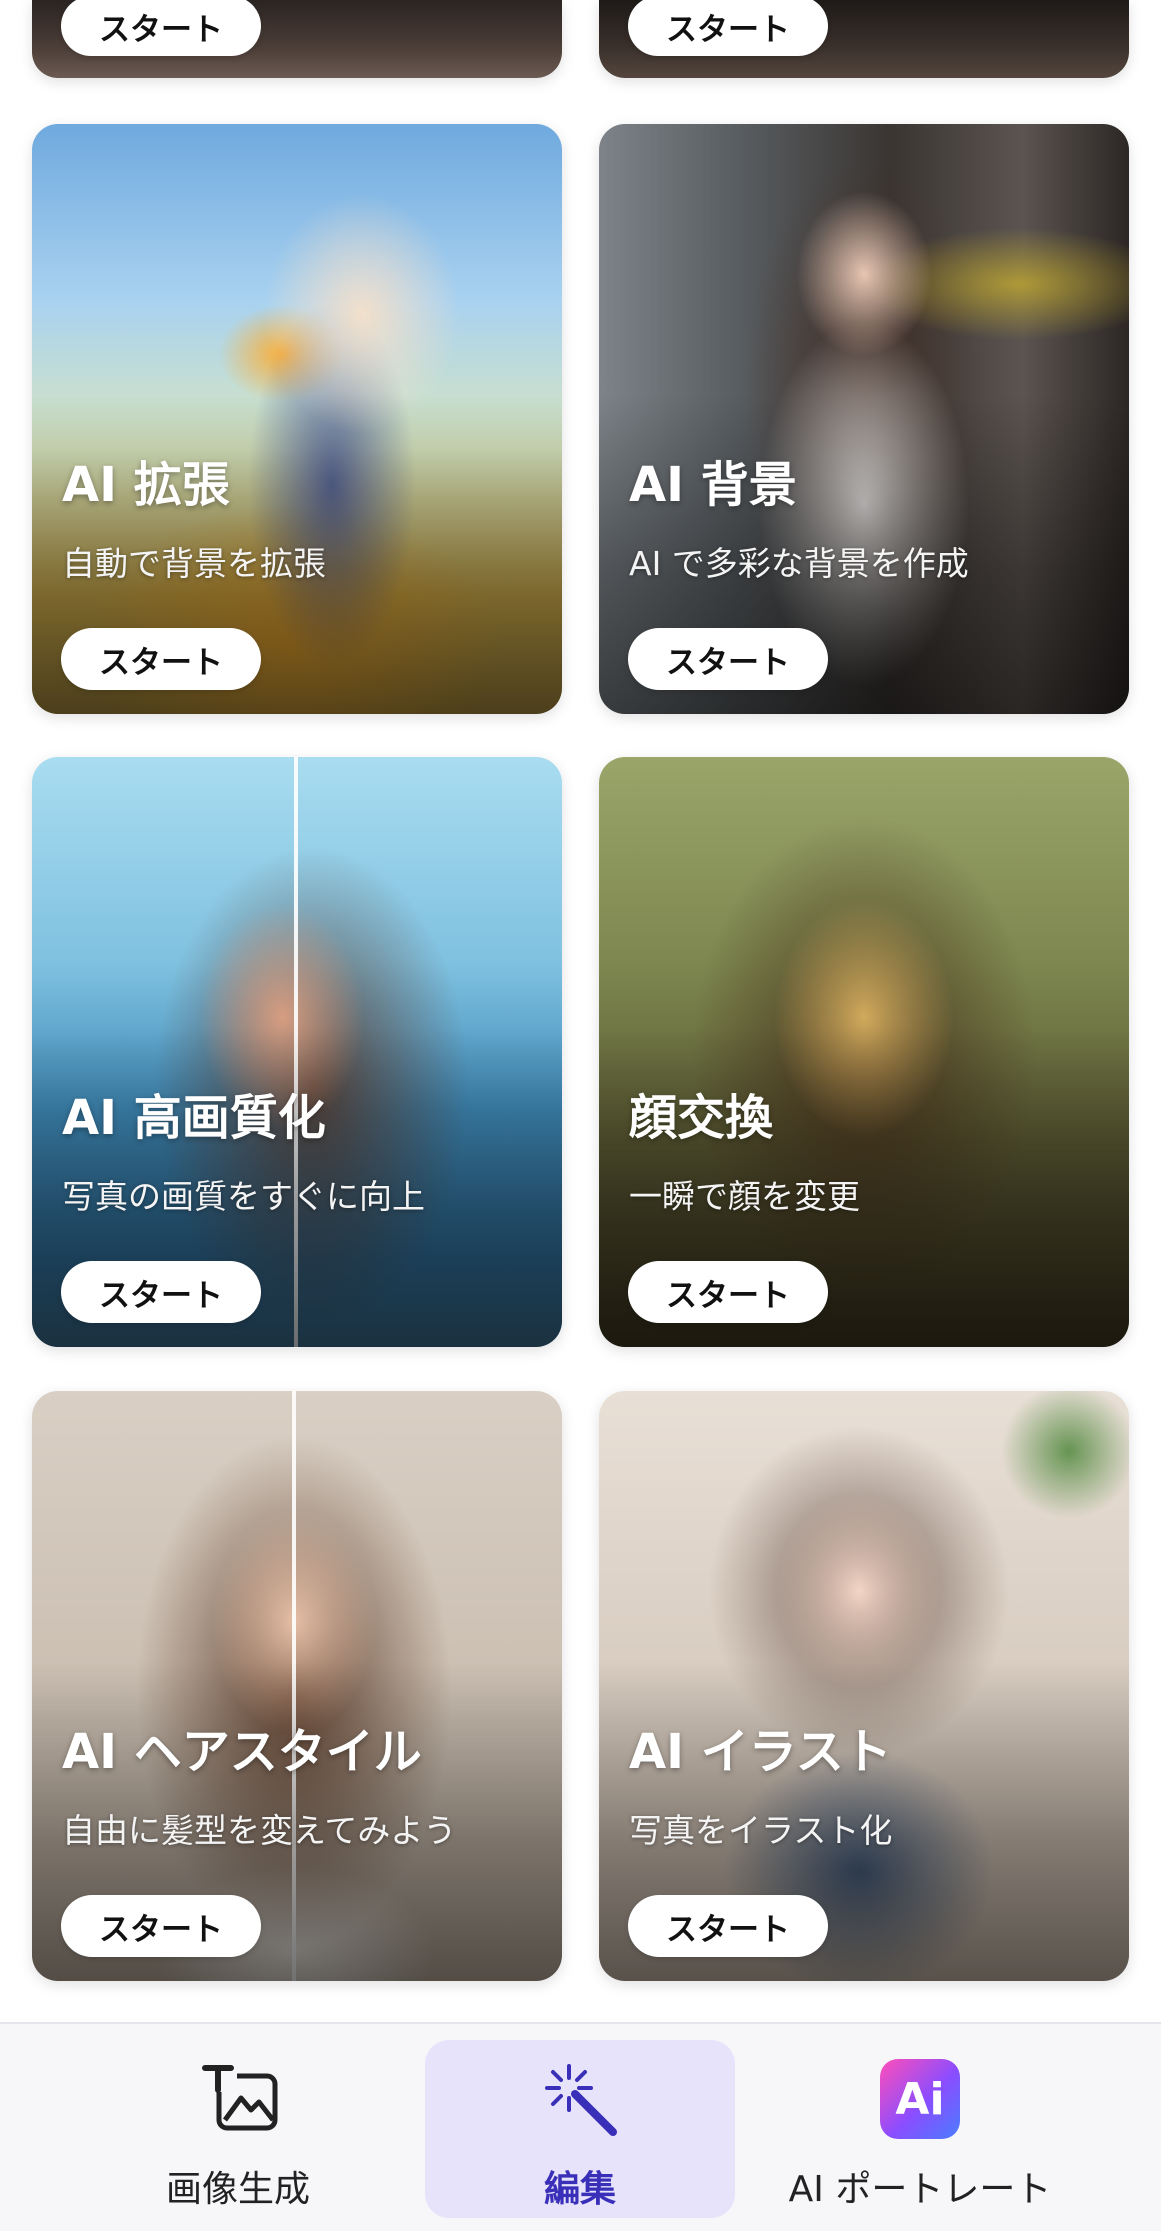  Describe the element at coordinates (242, 1752) in the screenshot. I see `card-title: AI ヘアスタイル` at that location.